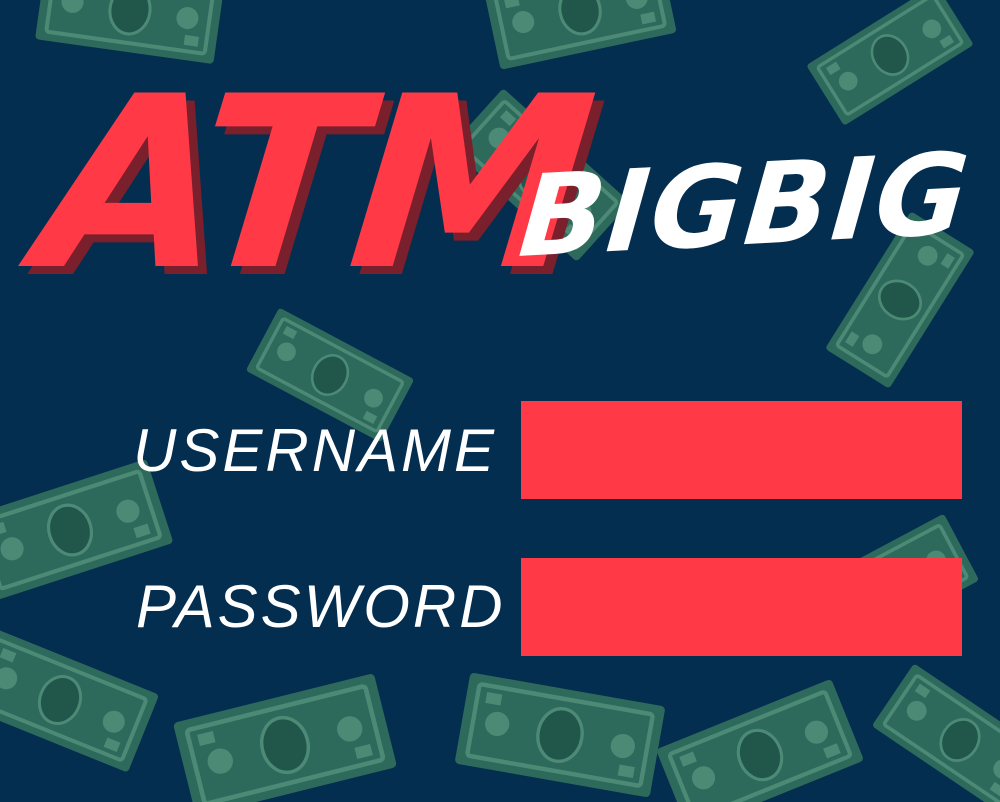 The width and height of the screenshot is (1000, 802). Describe the element at coordinates (315, 450) in the screenshot. I see `username-label: USERNAME` at that location.